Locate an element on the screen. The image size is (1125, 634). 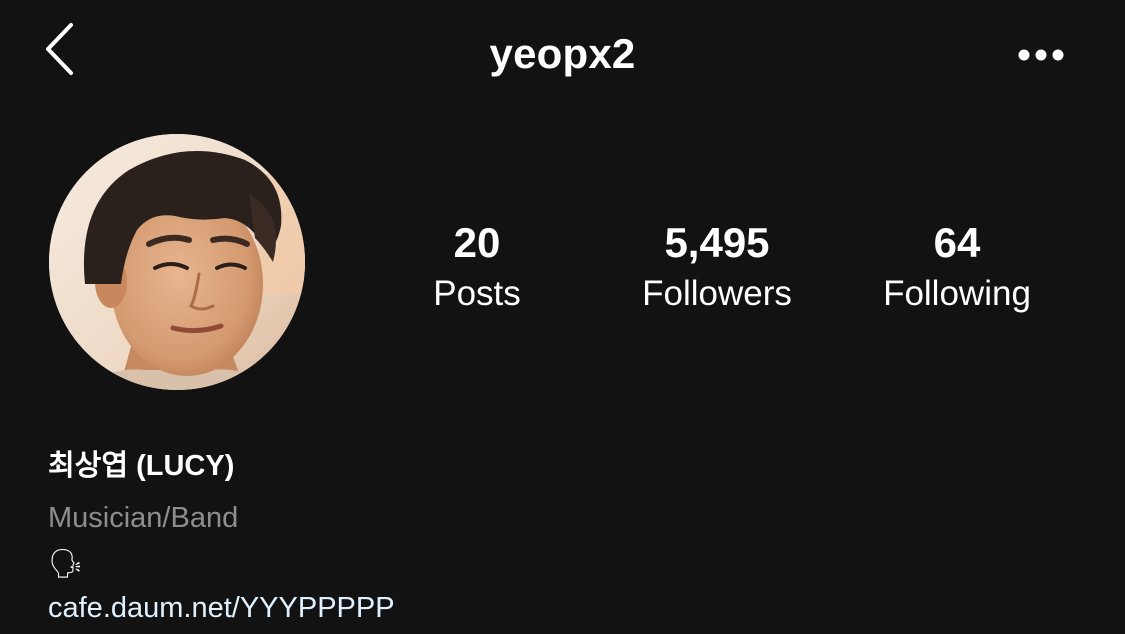
profile-username: yeopx2 is located at coordinates (562, 53).